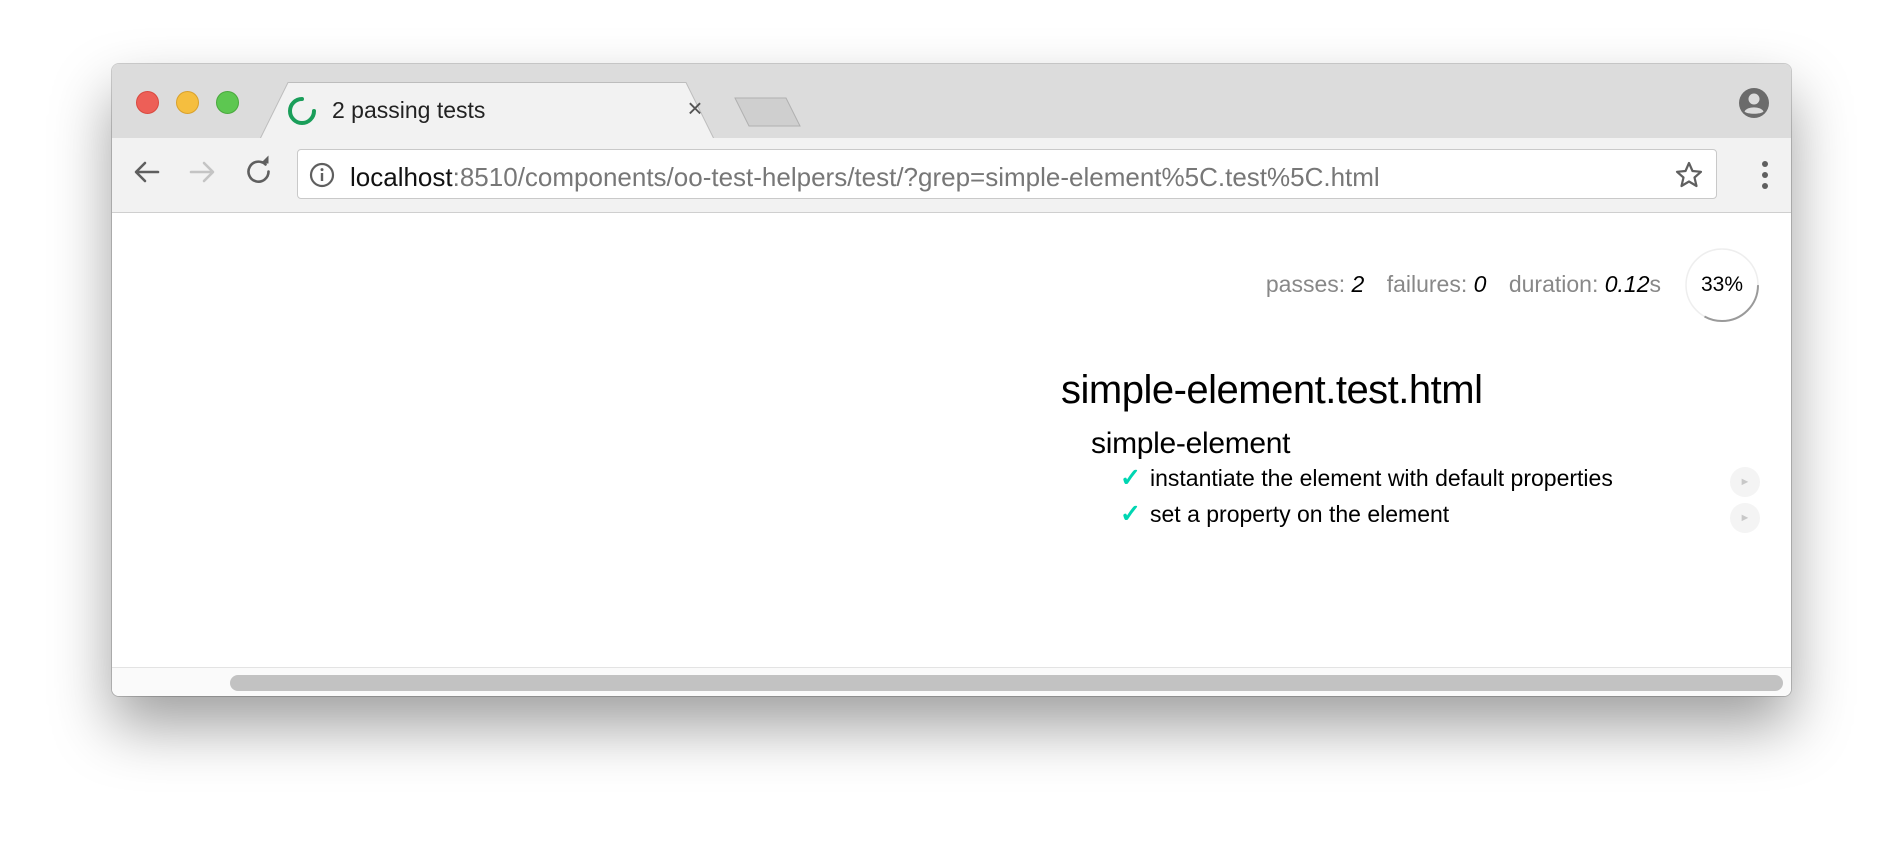 The width and height of the screenshot is (1904, 856). I want to click on failures-stat: failures: 0, so click(1437, 284).